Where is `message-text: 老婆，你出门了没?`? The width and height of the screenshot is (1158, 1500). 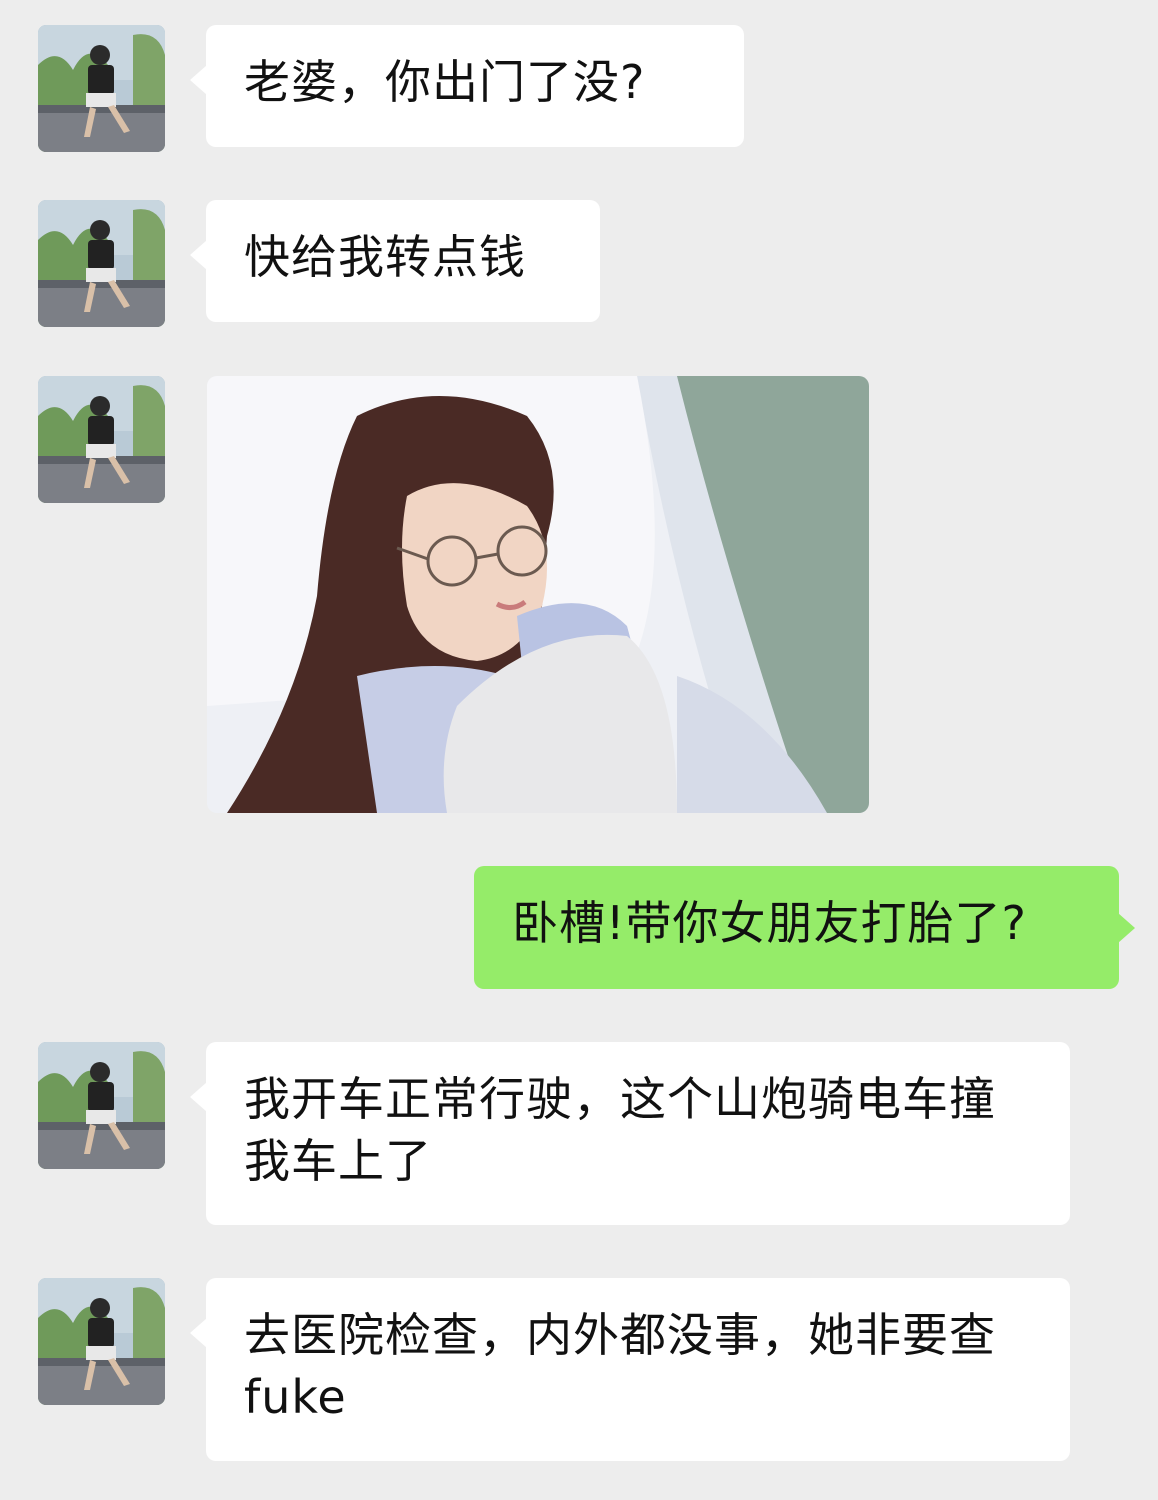 message-text: 老婆，你出门了没? is located at coordinates (445, 82).